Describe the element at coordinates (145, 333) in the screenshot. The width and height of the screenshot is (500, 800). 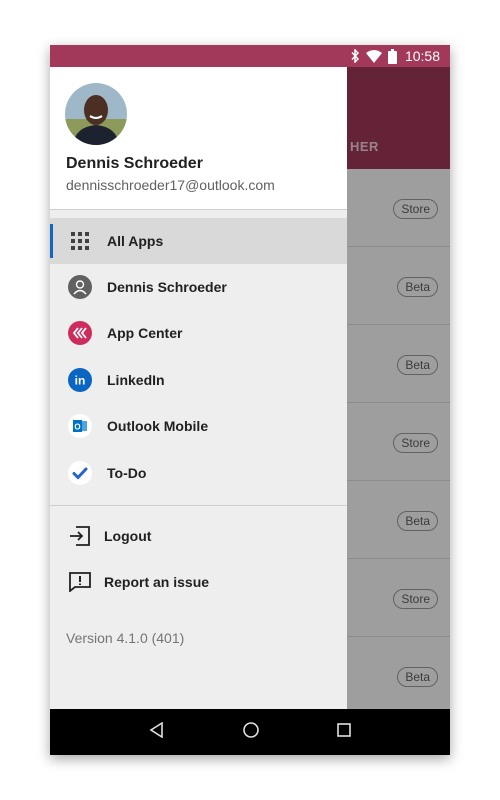
I see `menu-item-label: App Center` at that location.